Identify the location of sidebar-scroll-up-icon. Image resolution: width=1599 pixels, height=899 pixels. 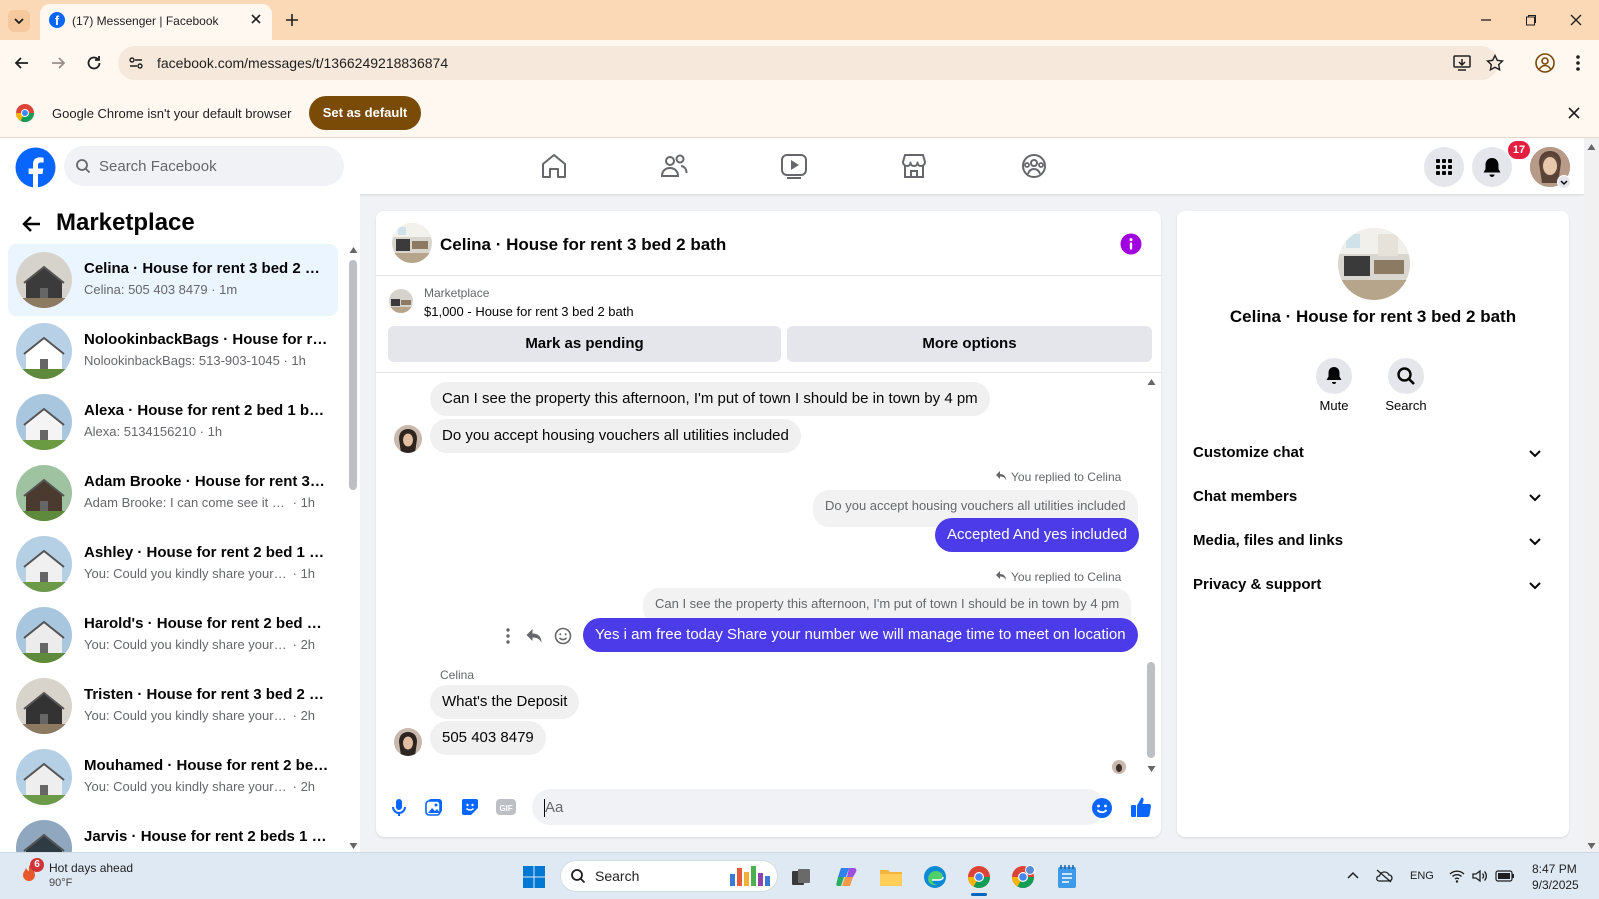
(353, 250).